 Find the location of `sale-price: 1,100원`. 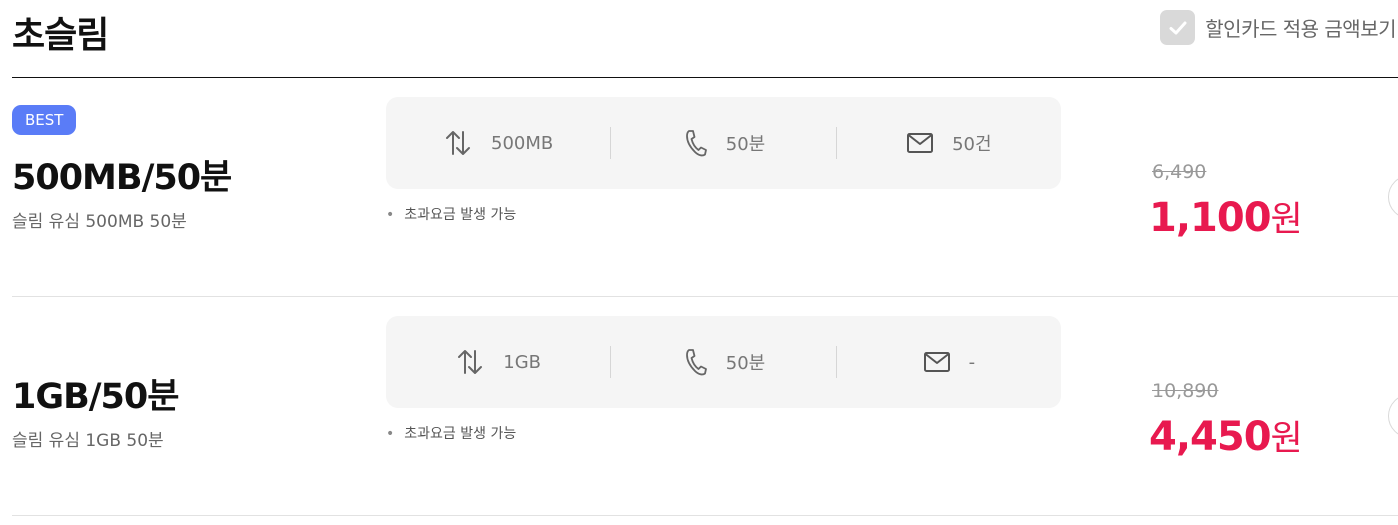

sale-price: 1,100원 is located at coordinates (1226, 216).